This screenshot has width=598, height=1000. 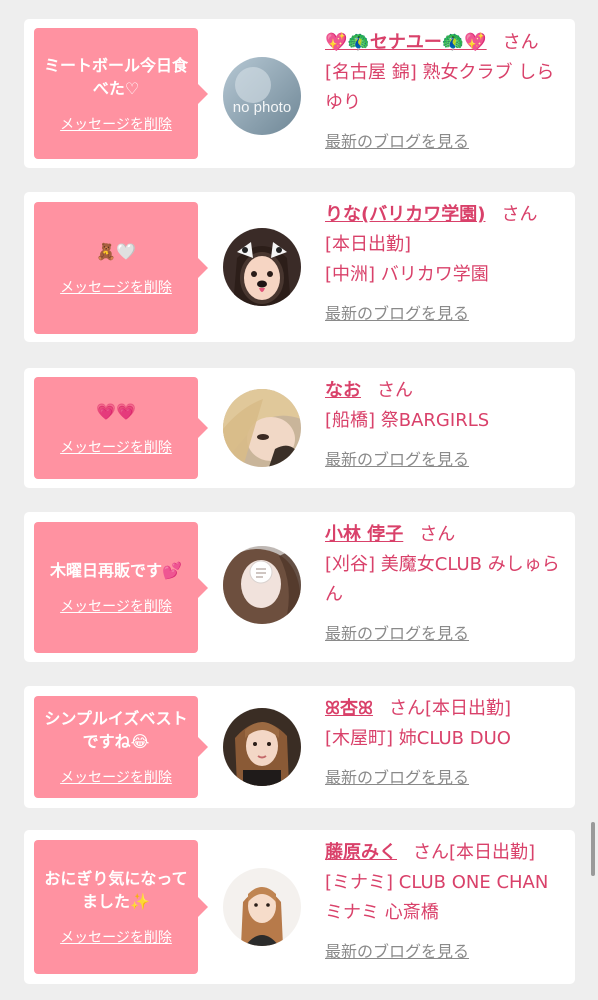 I want to click on sender-name-link: 藤原みく, so click(x=361, y=852).